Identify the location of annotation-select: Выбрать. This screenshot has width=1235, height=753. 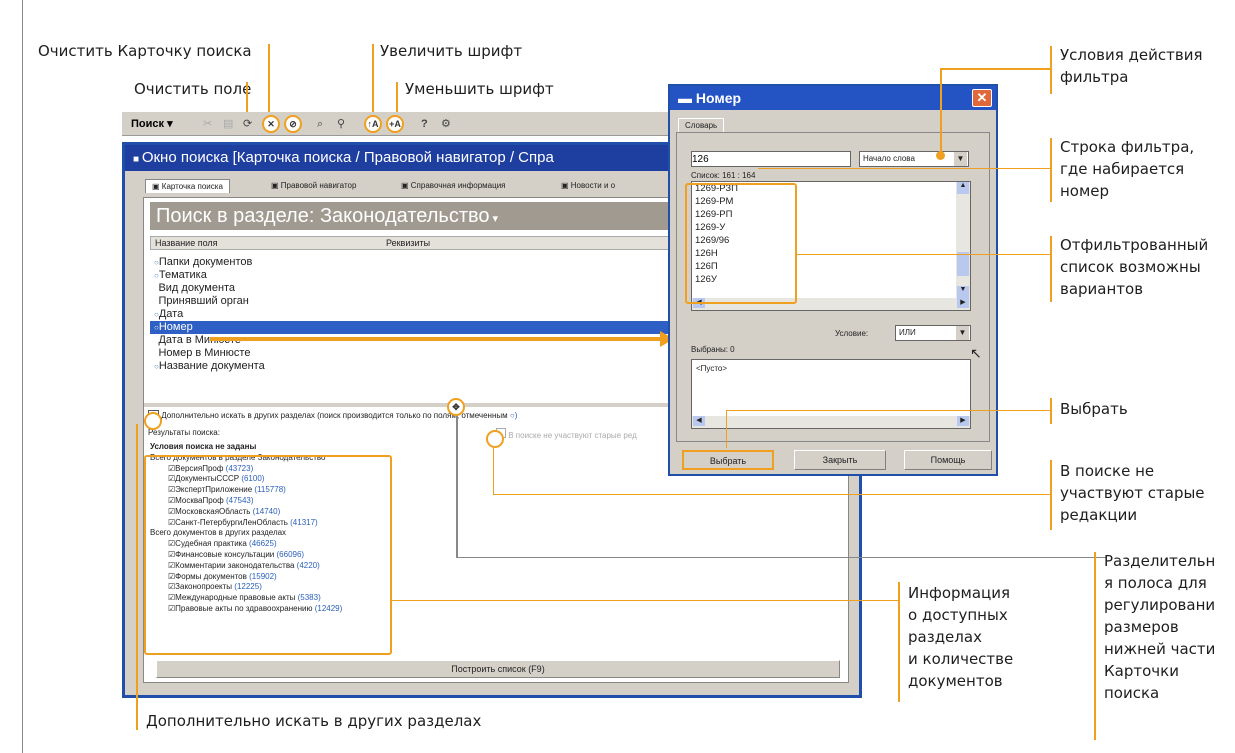
(1094, 409).